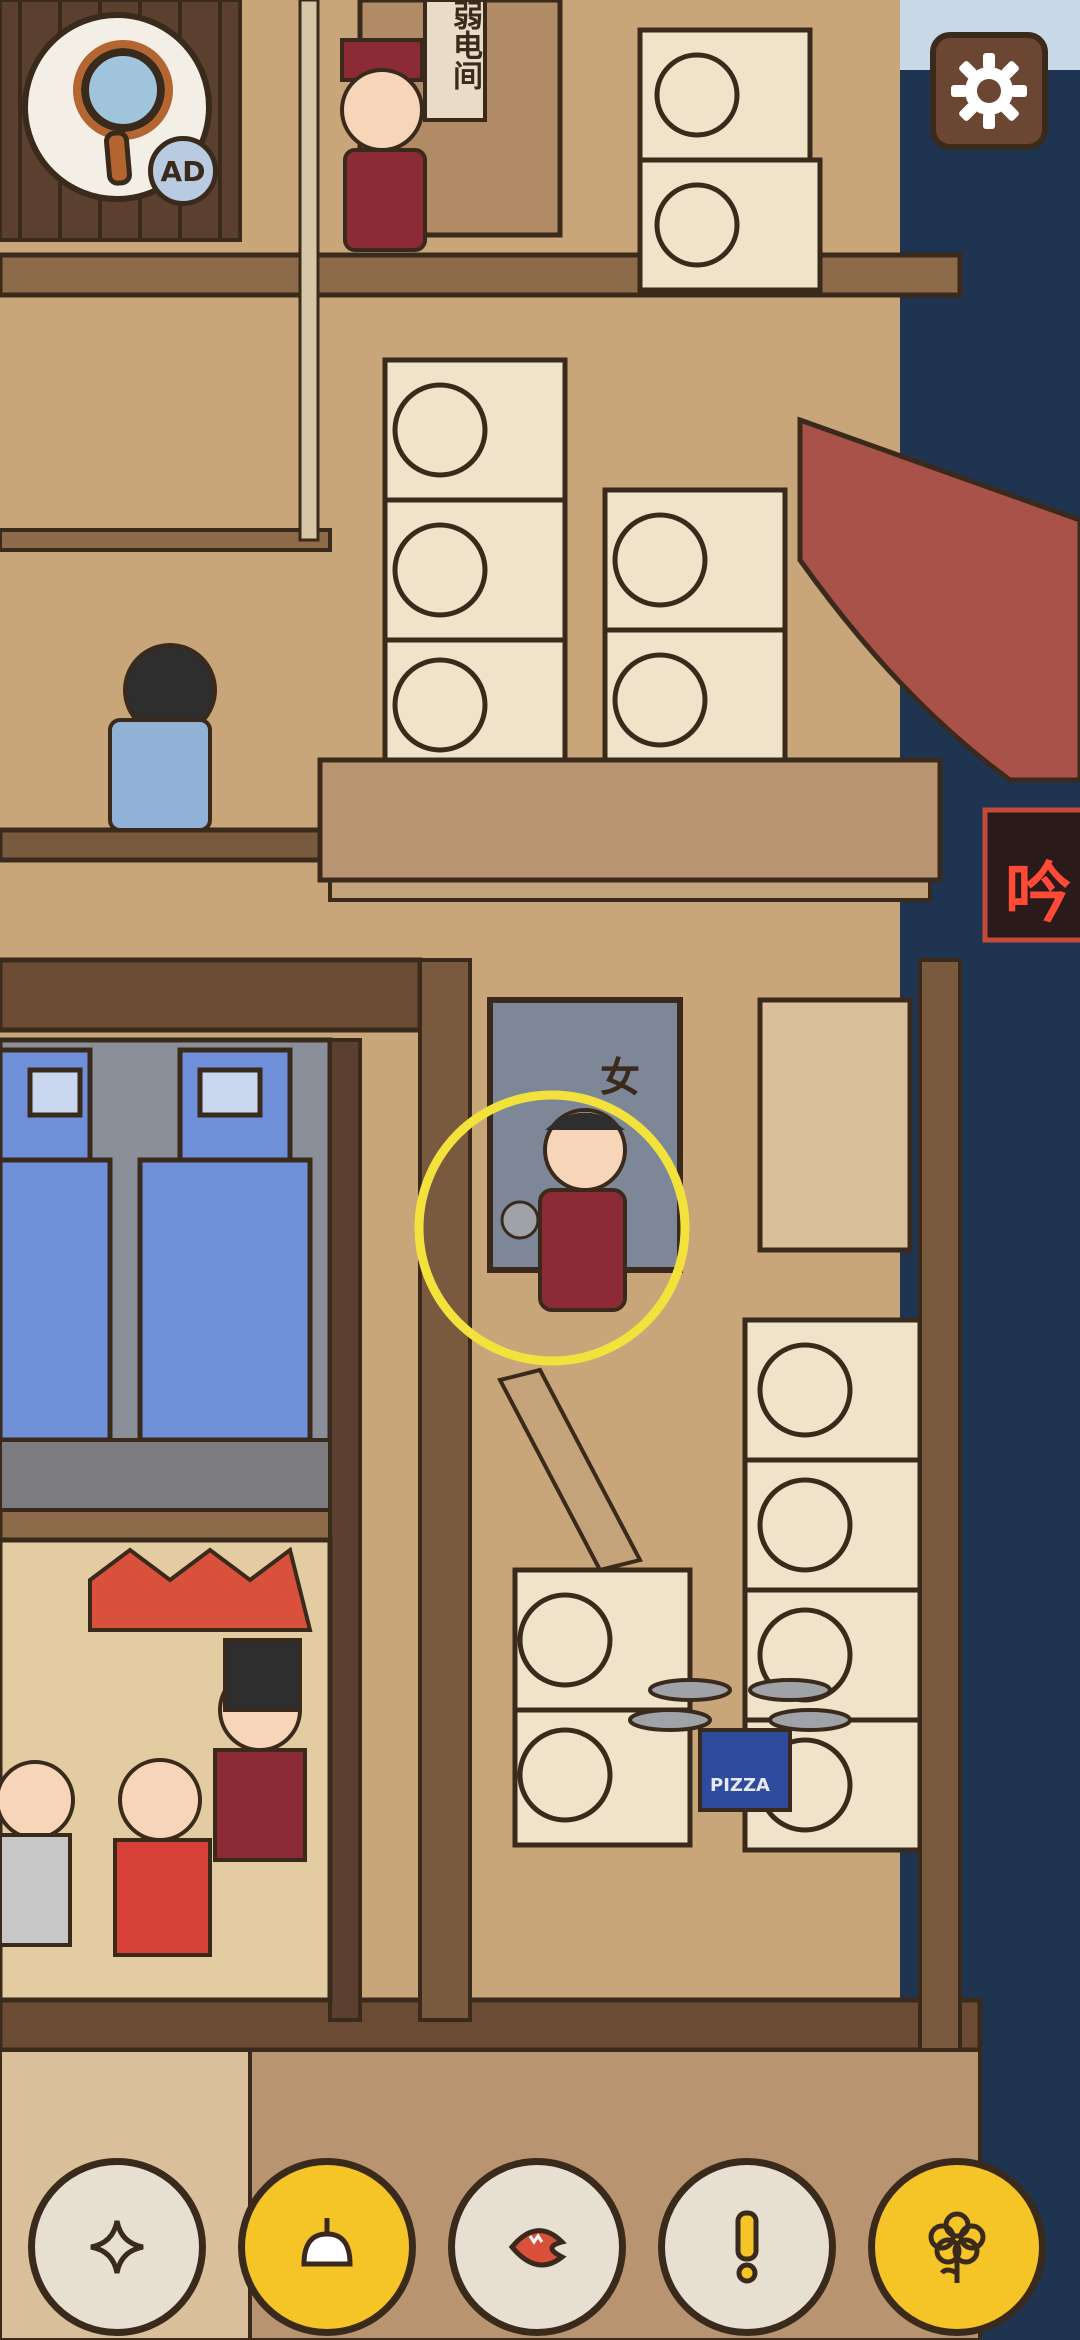 The width and height of the screenshot is (1080, 2340). Describe the element at coordinates (327, 2242) in the screenshot. I see `lamp-icon` at that location.